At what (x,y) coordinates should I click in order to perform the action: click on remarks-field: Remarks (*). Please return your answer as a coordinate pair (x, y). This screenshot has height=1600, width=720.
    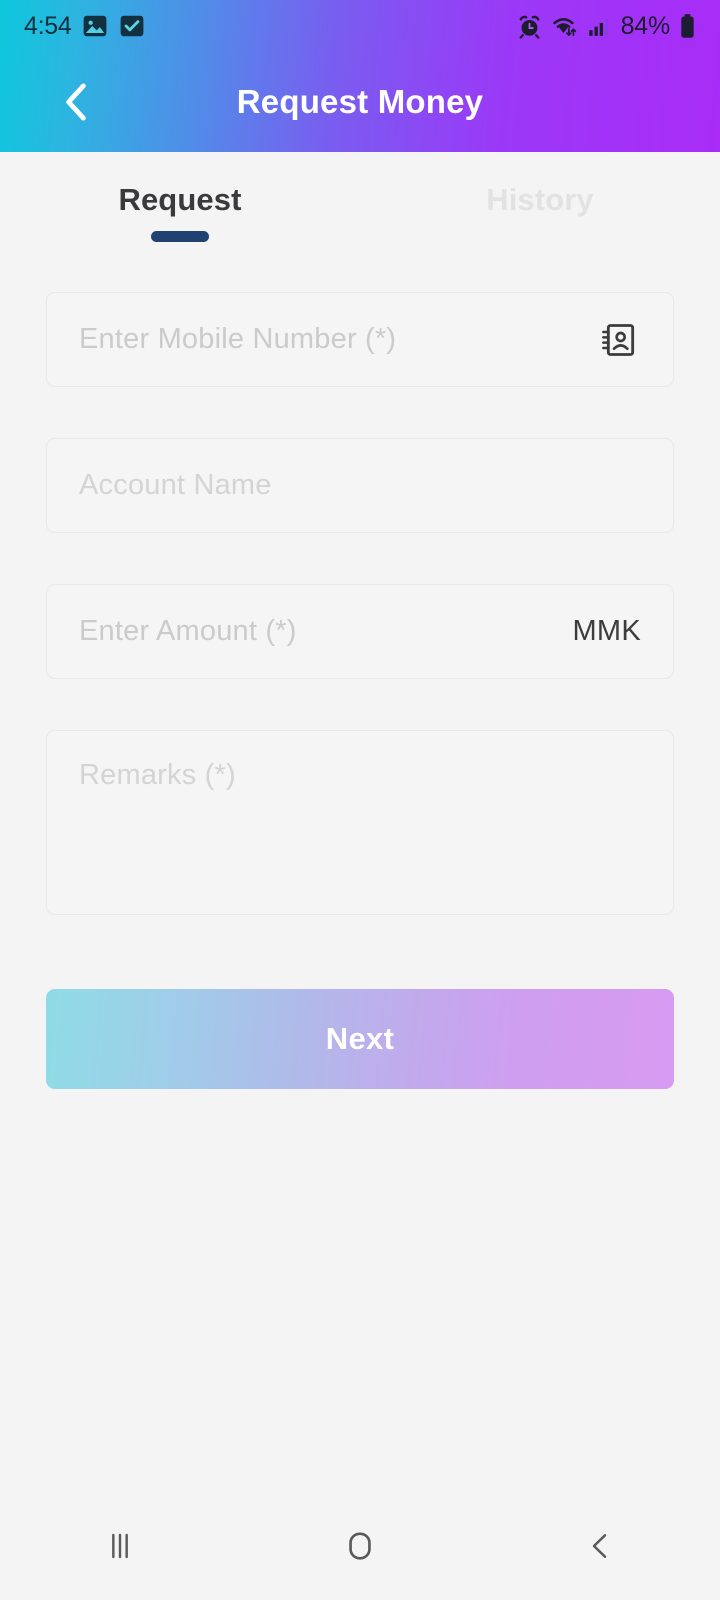
    Looking at the image, I should click on (360, 822).